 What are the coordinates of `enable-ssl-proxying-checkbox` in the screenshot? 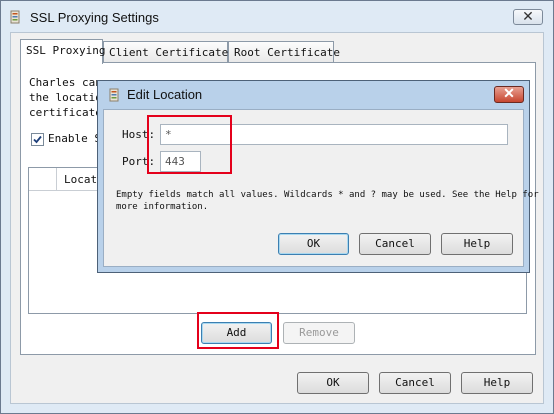 It's located at (37, 139).